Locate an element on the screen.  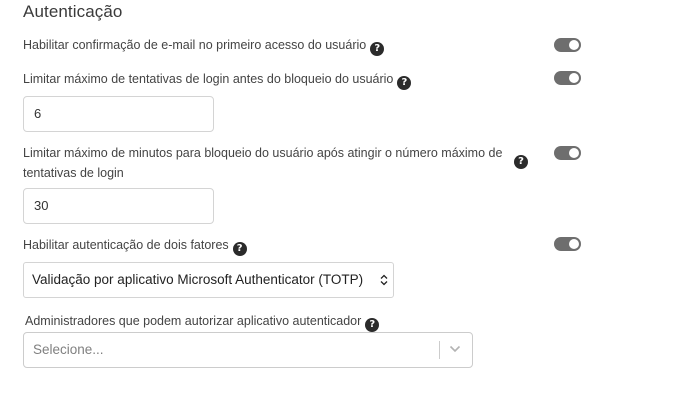
chevron-down-icon is located at coordinates (455, 349).